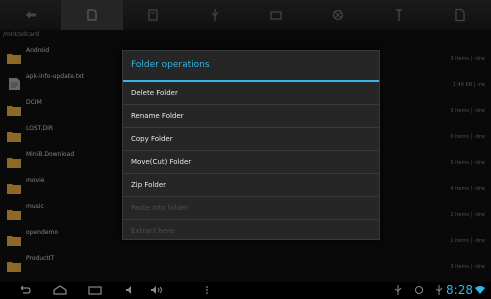  What do you see at coordinates (95, 290) in the screenshot?
I see `recent-apps-icon` at bounding box center [95, 290].